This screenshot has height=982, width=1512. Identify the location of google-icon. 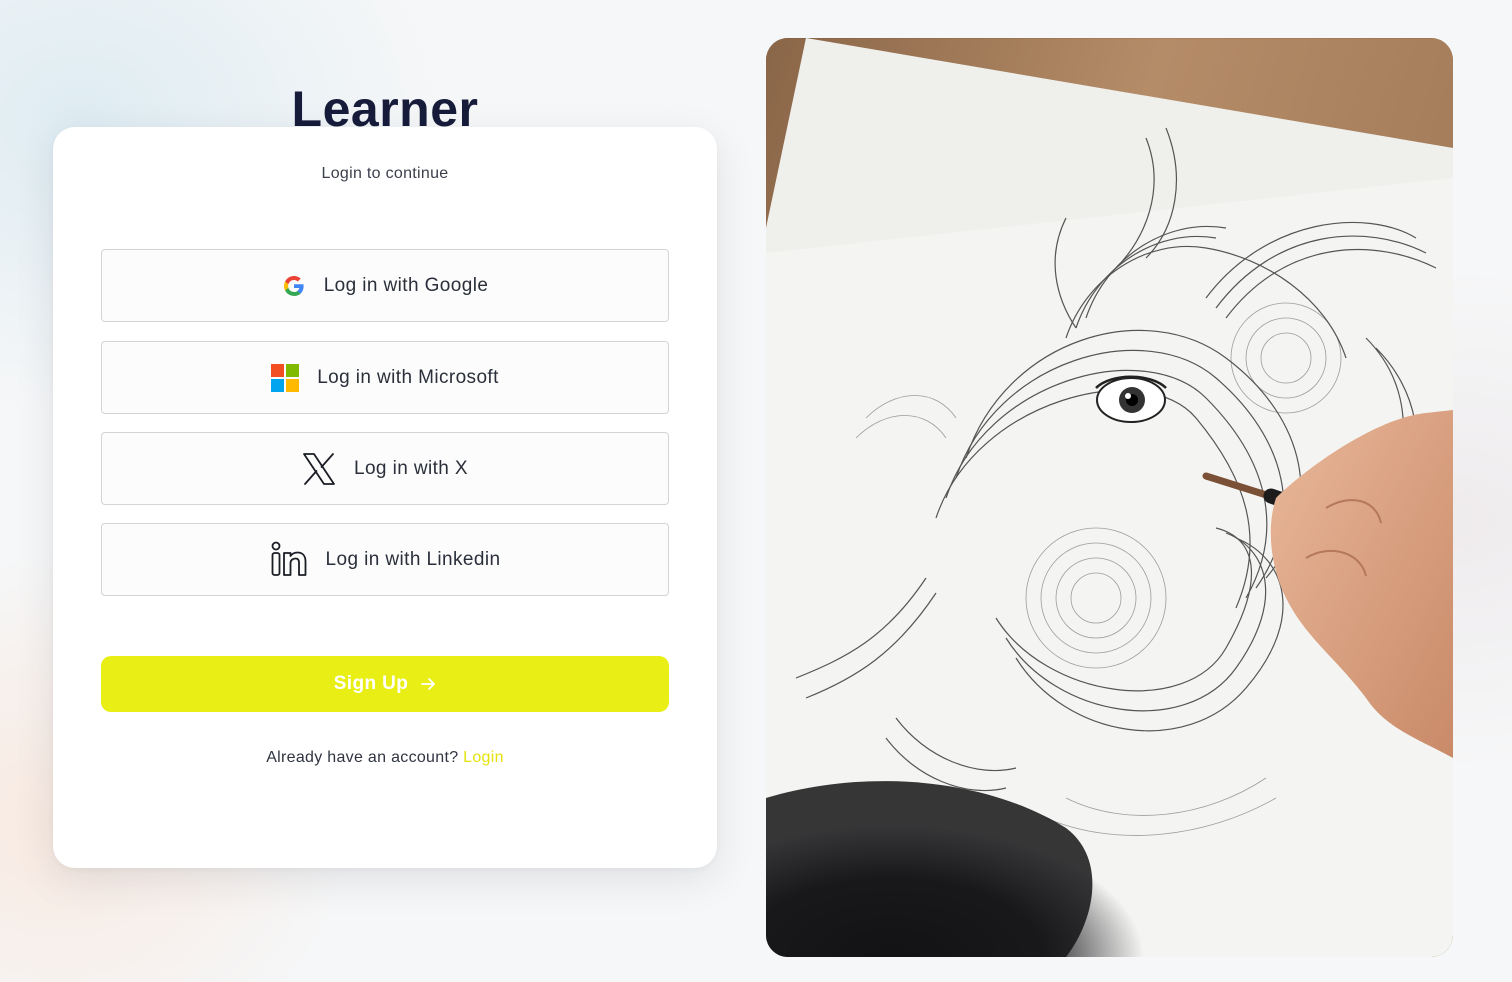
(294, 286).